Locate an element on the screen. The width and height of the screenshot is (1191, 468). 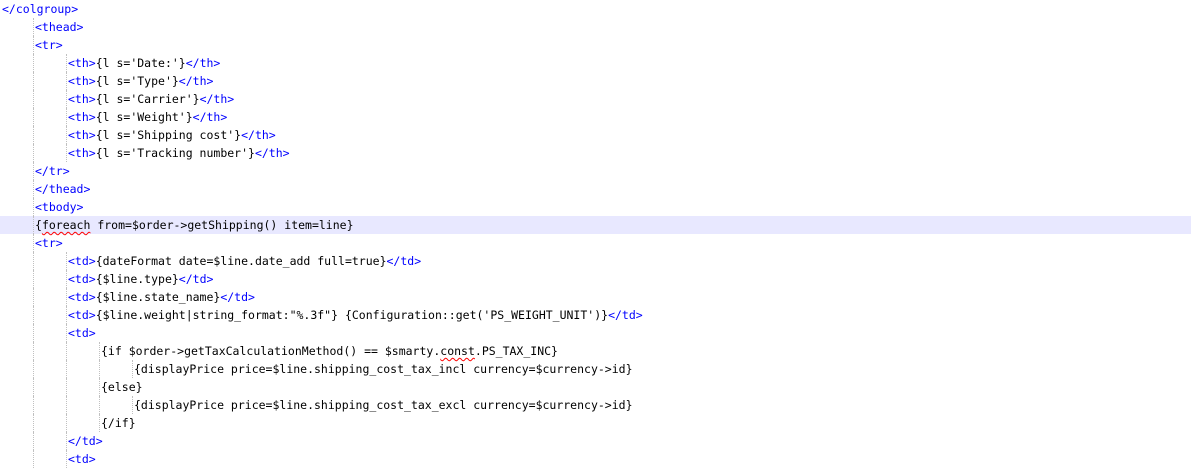
code-text: <td>{$line.type}</td> is located at coordinates (140, 279).